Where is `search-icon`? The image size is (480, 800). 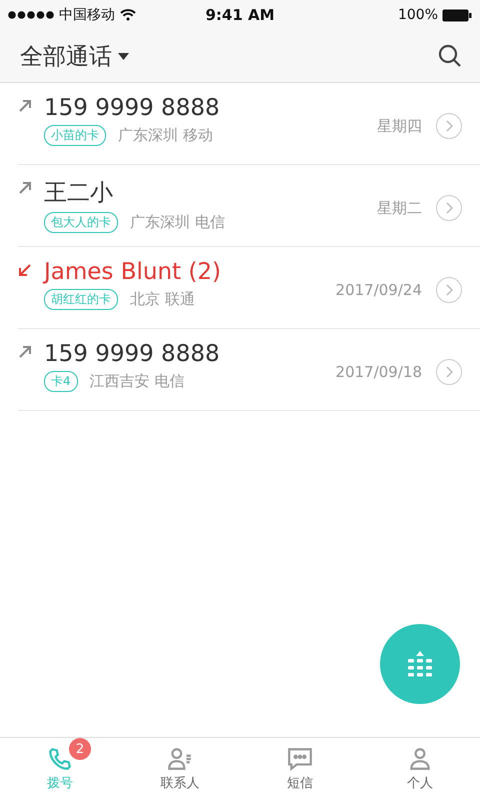 search-icon is located at coordinates (450, 56).